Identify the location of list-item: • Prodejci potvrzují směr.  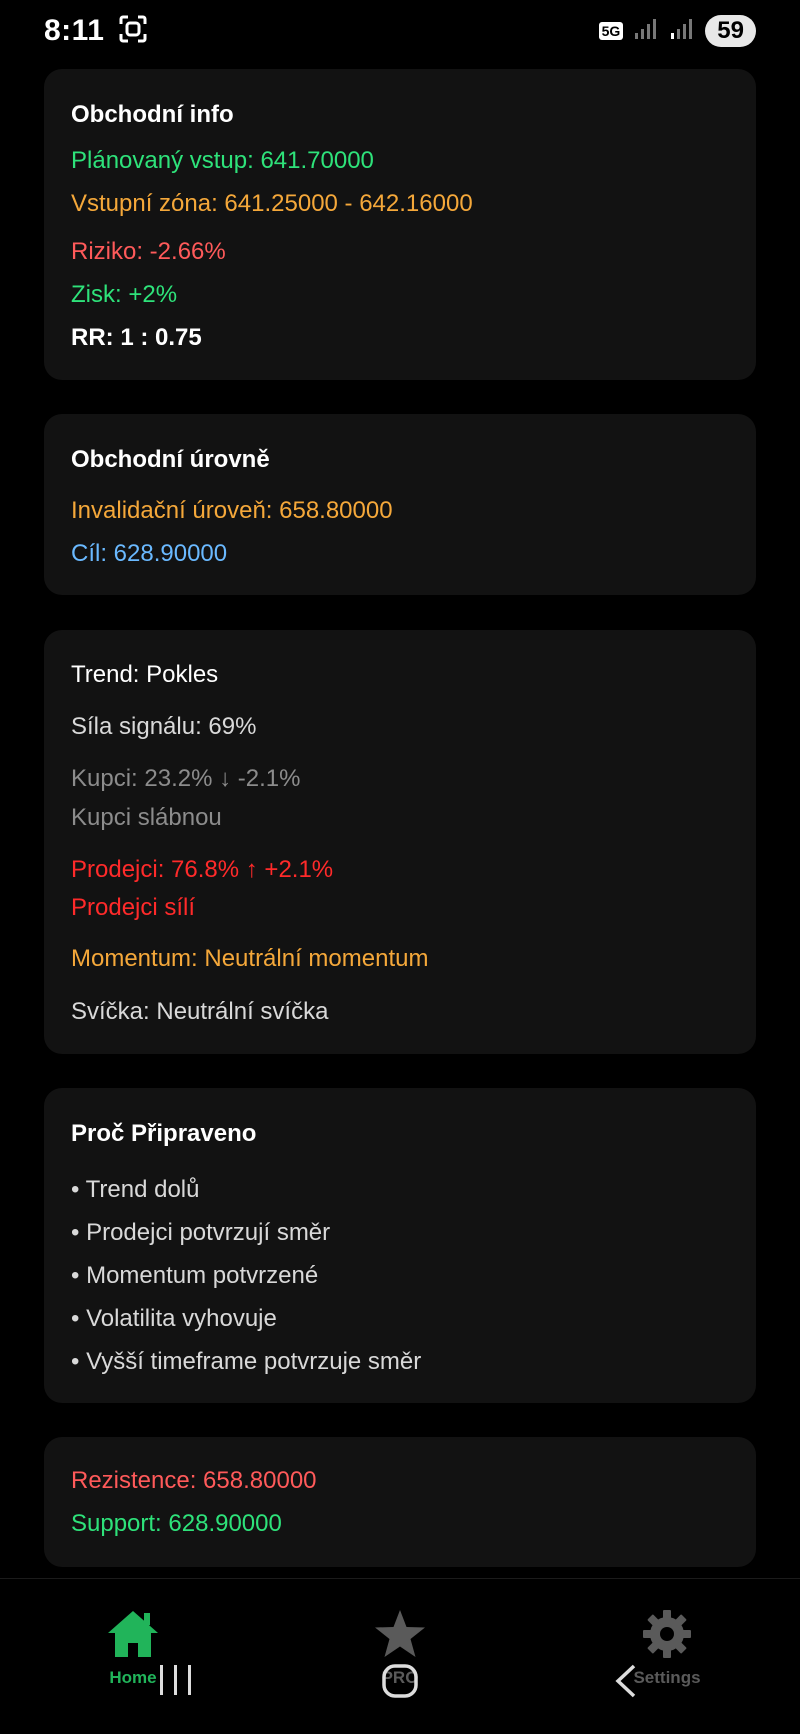
(201, 1232).